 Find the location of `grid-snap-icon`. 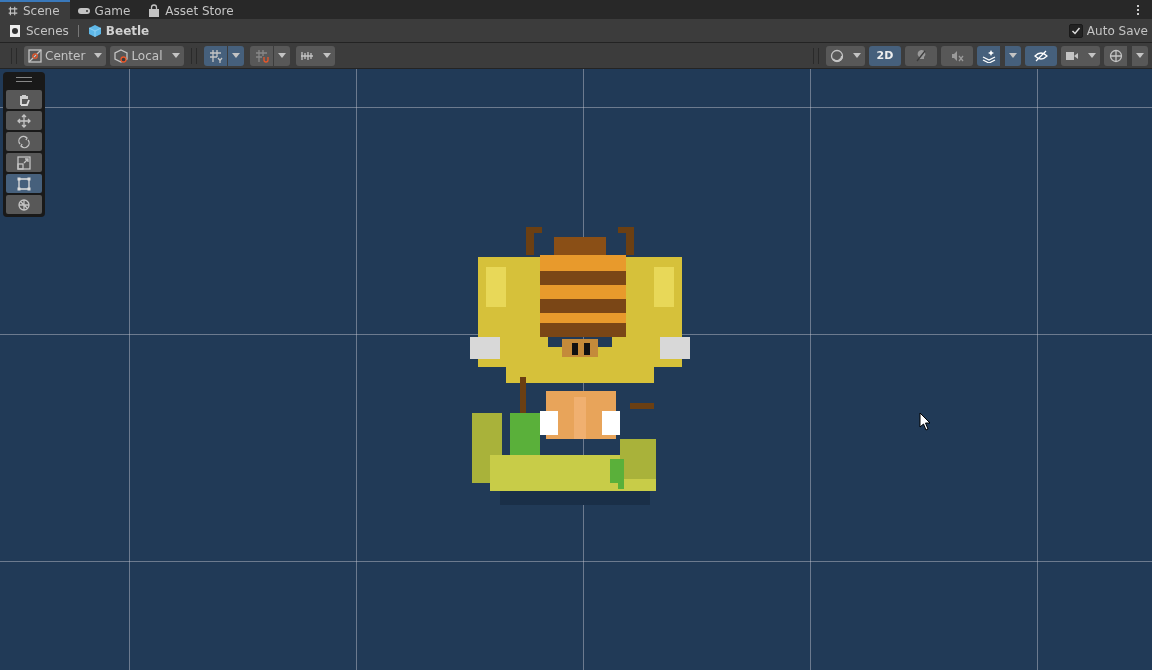

grid-snap-icon is located at coordinates (215, 55).